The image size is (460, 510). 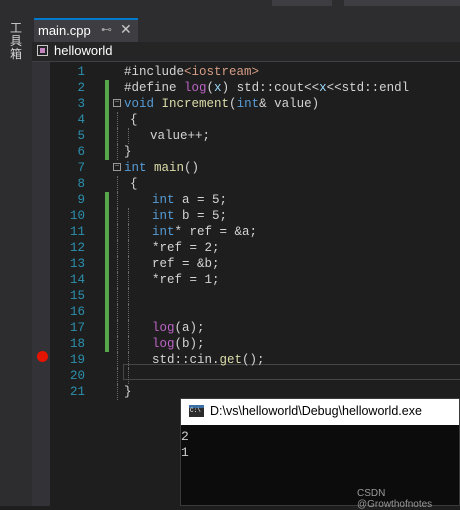 I want to click on line-number: 17, so click(x=77, y=328).